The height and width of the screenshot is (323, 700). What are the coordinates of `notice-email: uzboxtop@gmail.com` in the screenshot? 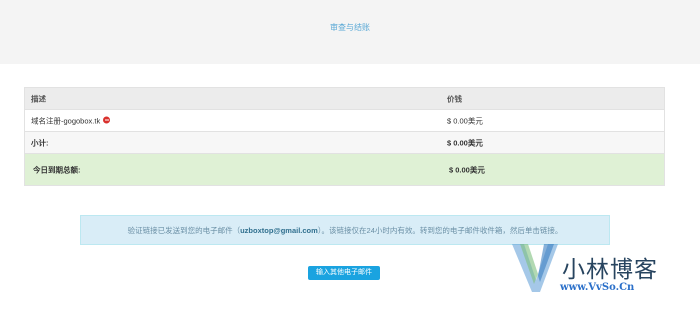 It's located at (279, 230).